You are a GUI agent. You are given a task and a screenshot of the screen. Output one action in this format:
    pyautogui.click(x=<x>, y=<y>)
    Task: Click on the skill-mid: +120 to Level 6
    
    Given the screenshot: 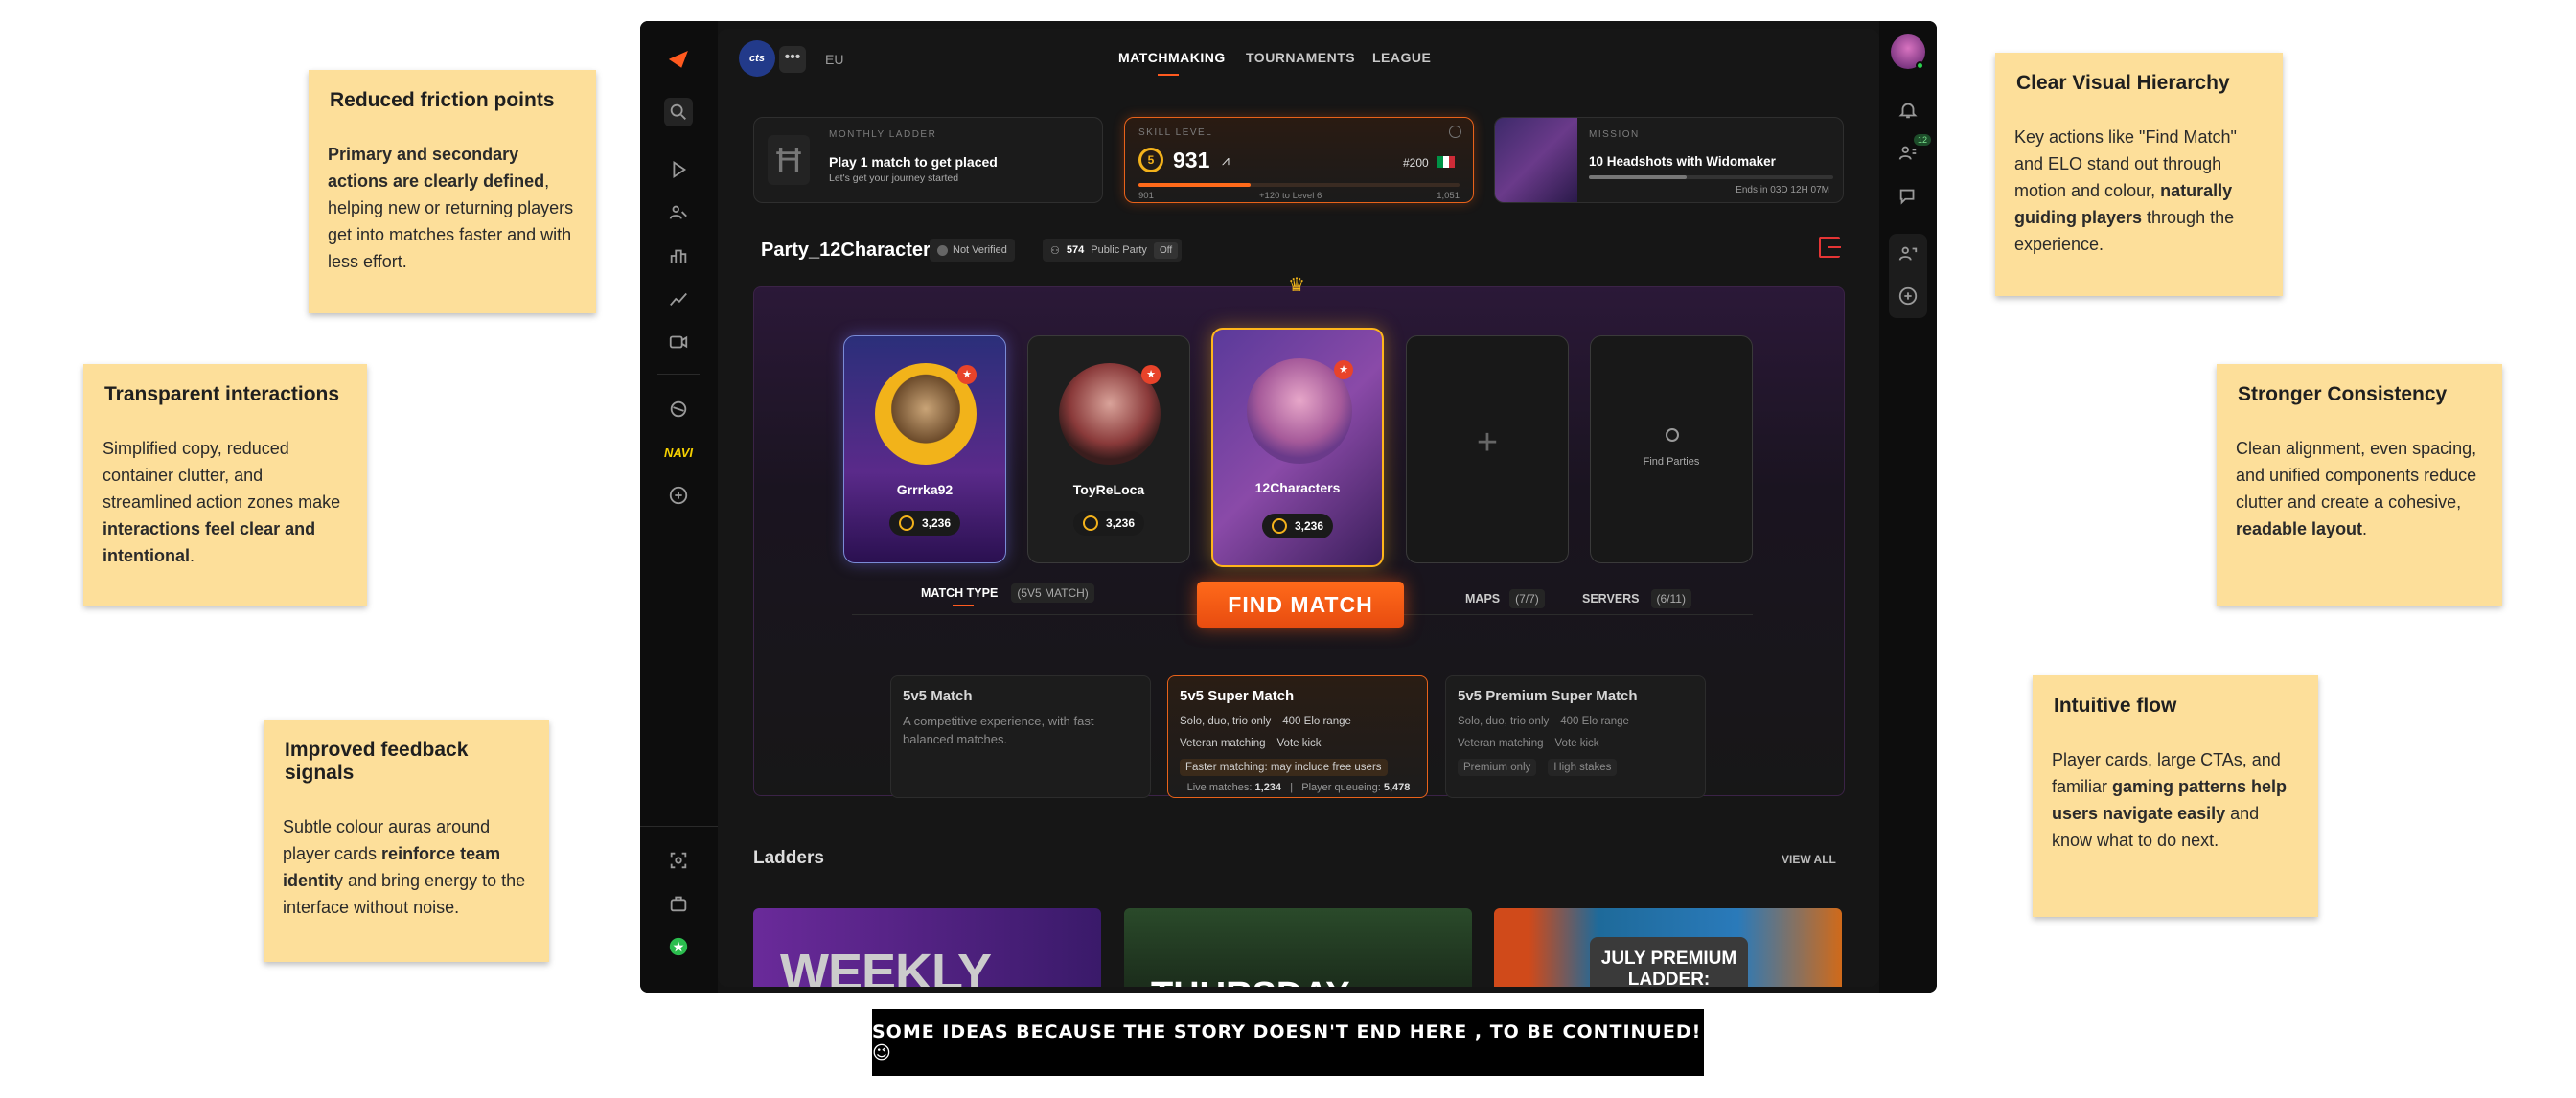 What is the action you would take?
    pyautogui.click(x=1290, y=196)
    